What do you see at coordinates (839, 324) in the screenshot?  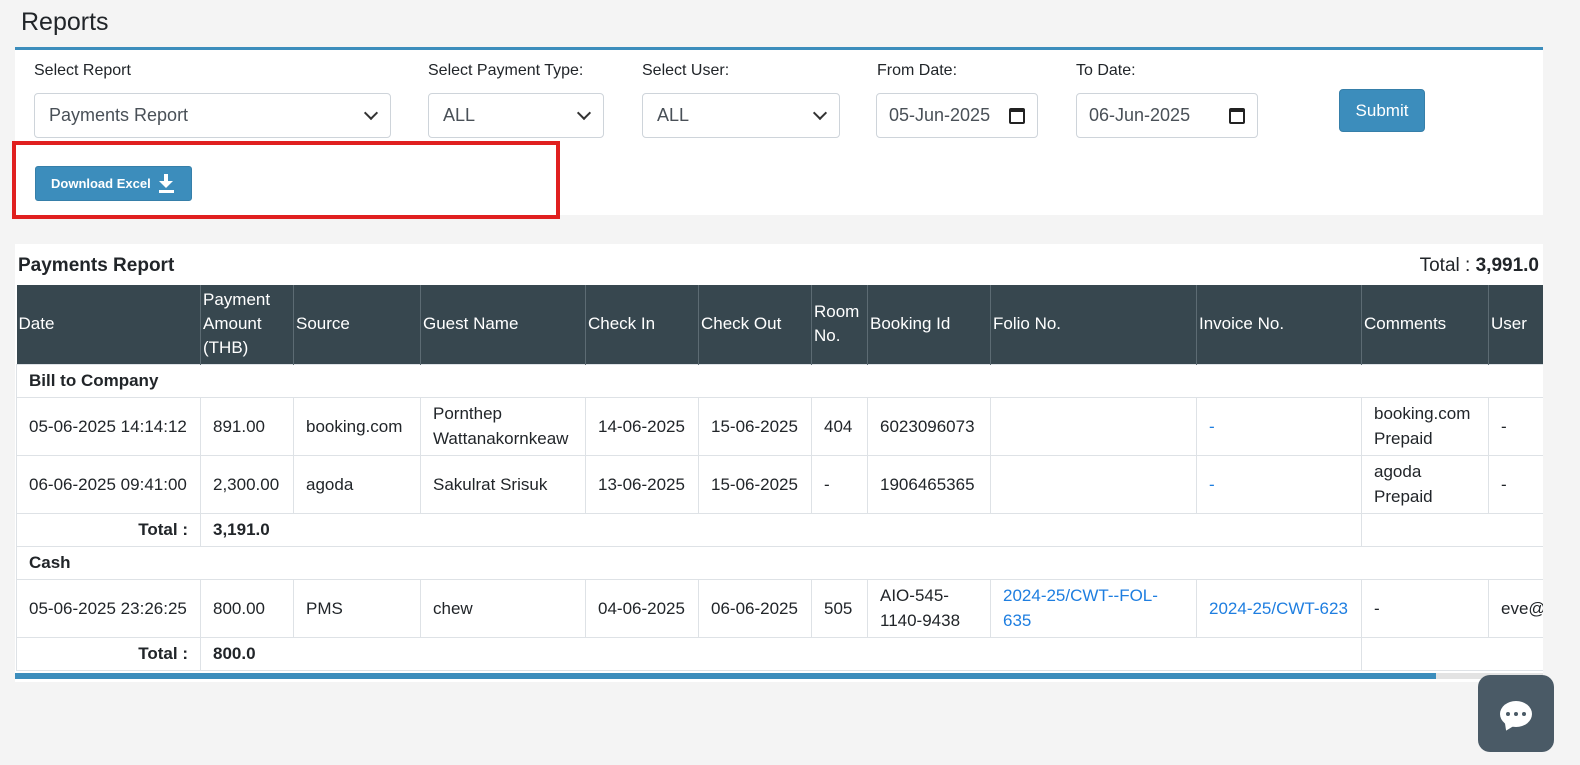 I see `column-header: Room No.` at bounding box center [839, 324].